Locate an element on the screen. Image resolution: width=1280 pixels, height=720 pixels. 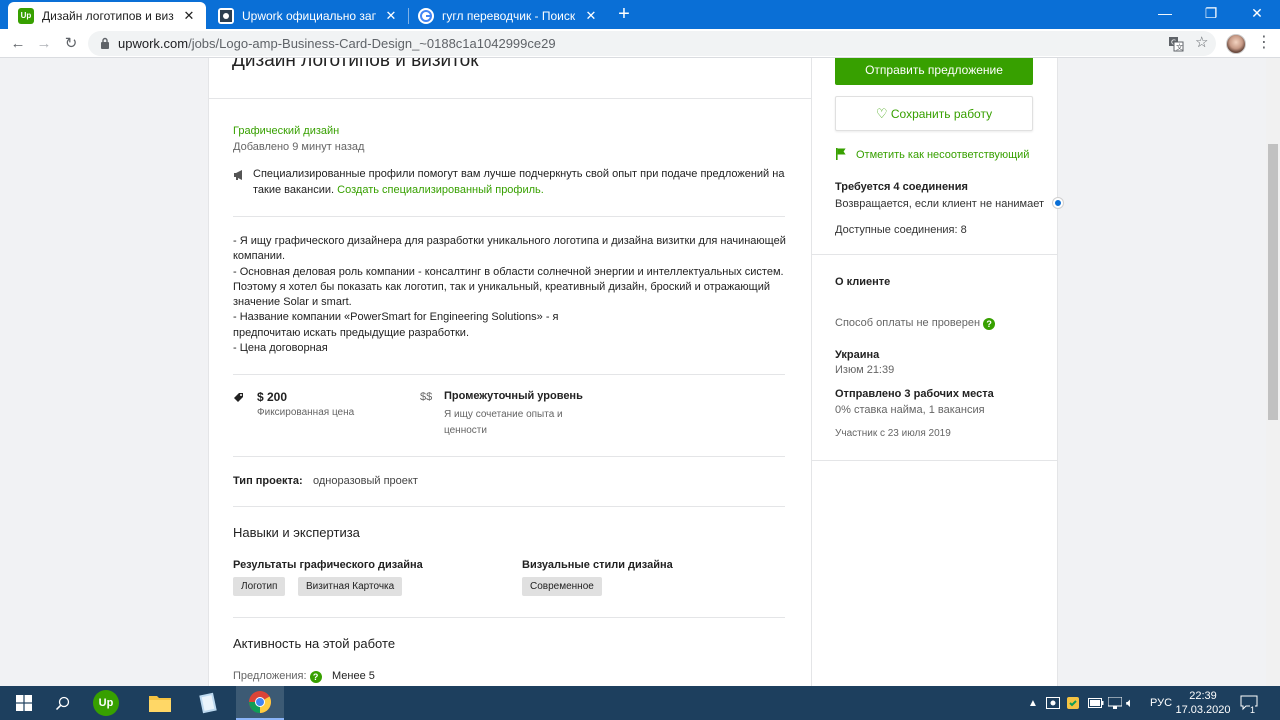
connects-required: Требуется 4 соединения is located at coordinates (901, 187).